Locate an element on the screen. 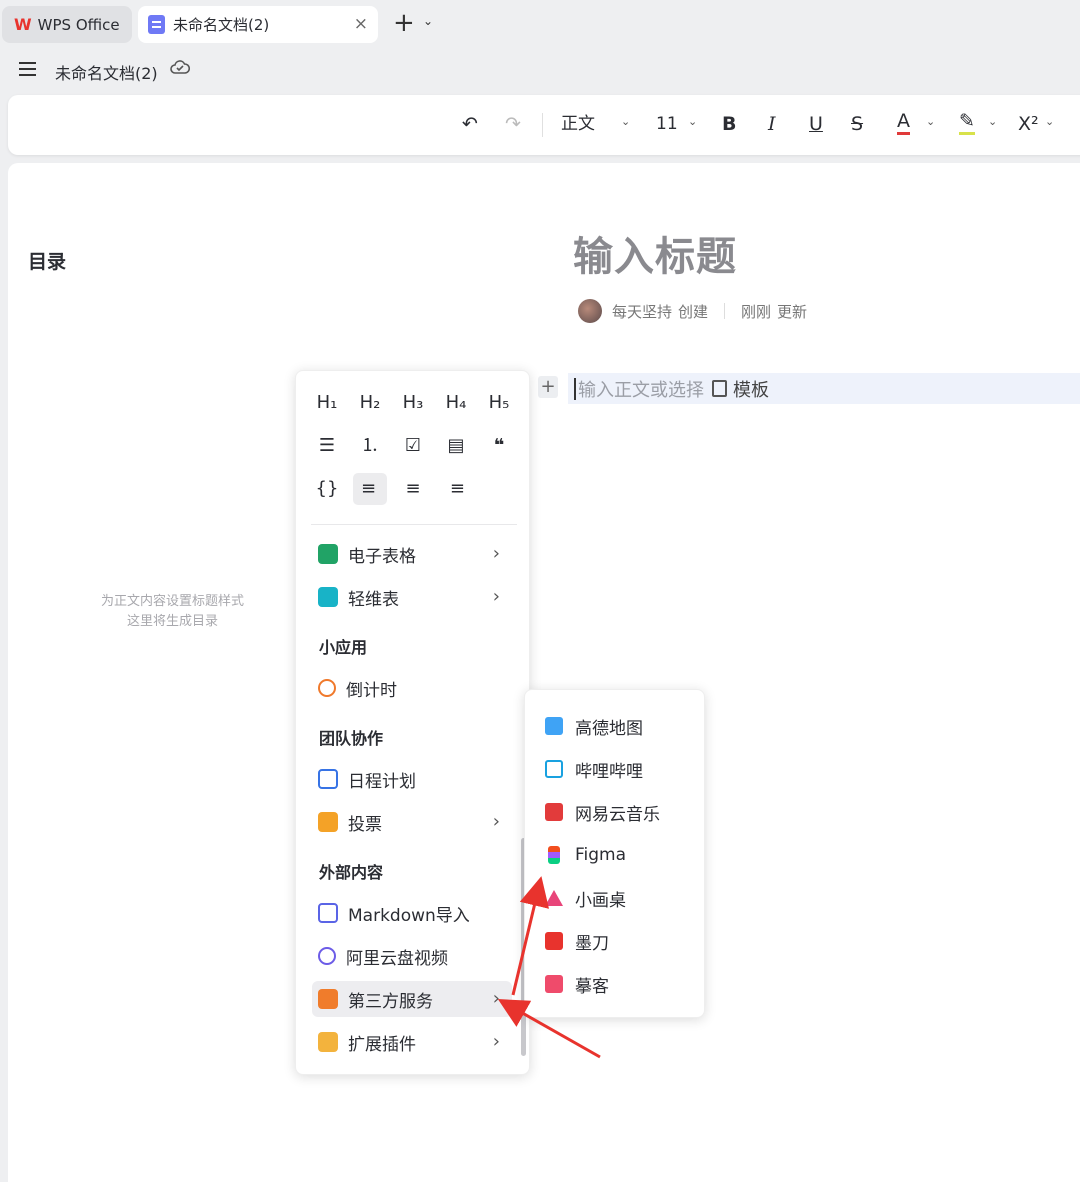 This screenshot has width=1080, height=1182. menu-item-aliyun-video: 阿里云盘视频 is located at coordinates (412, 956).